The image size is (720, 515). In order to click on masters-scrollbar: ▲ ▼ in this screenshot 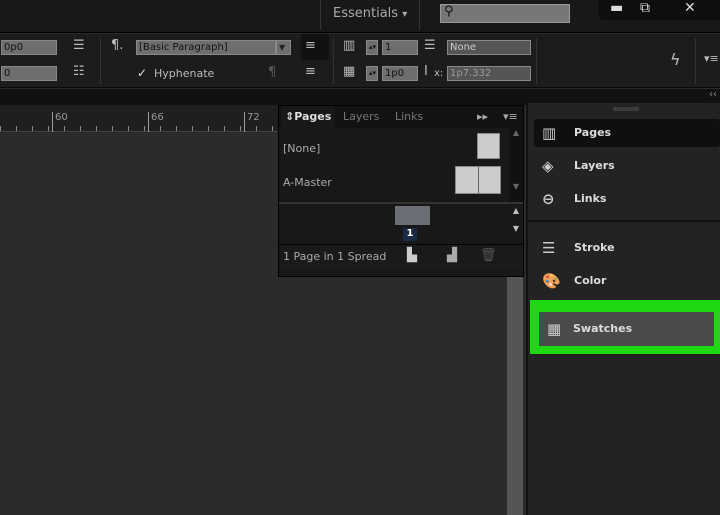, I will do `click(516, 165)`.